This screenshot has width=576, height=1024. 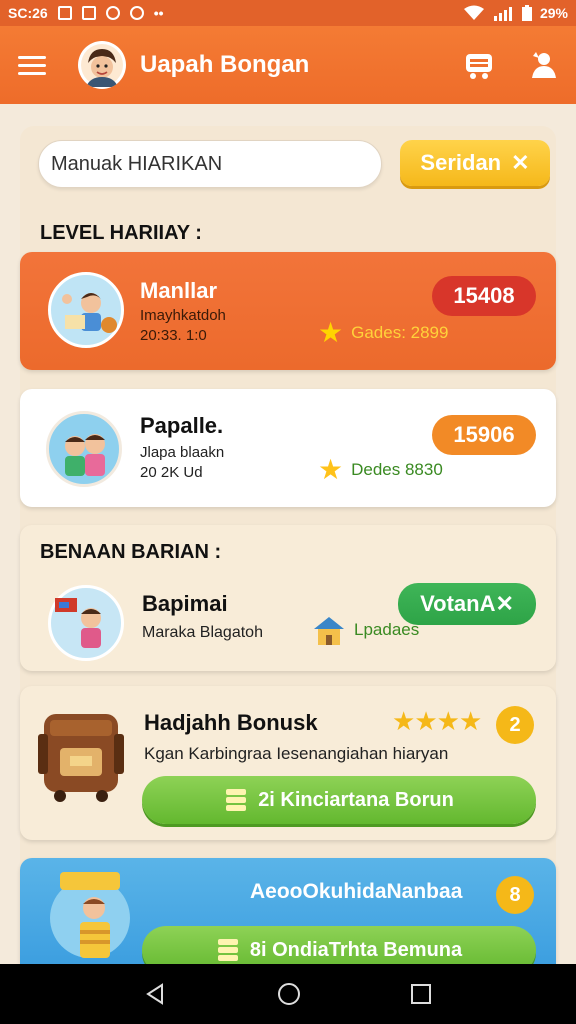 I want to click on promo-badge: 8, so click(x=515, y=895).